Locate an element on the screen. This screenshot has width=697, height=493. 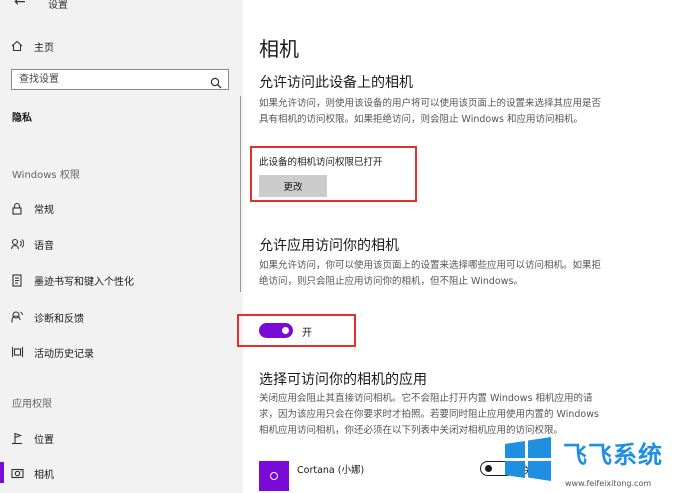
back-arrow-icon: ← is located at coordinates (20, 5).